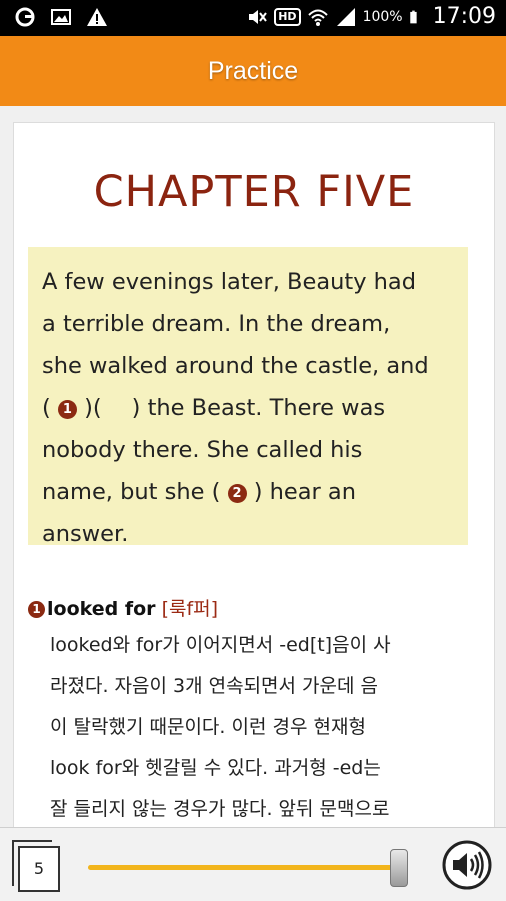 The image size is (506, 901). What do you see at coordinates (220, 809) in the screenshot?
I see `note-line: 잘 들리지 않는 경우가 많다. 앞뒤 문맥으로` at bounding box center [220, 809].